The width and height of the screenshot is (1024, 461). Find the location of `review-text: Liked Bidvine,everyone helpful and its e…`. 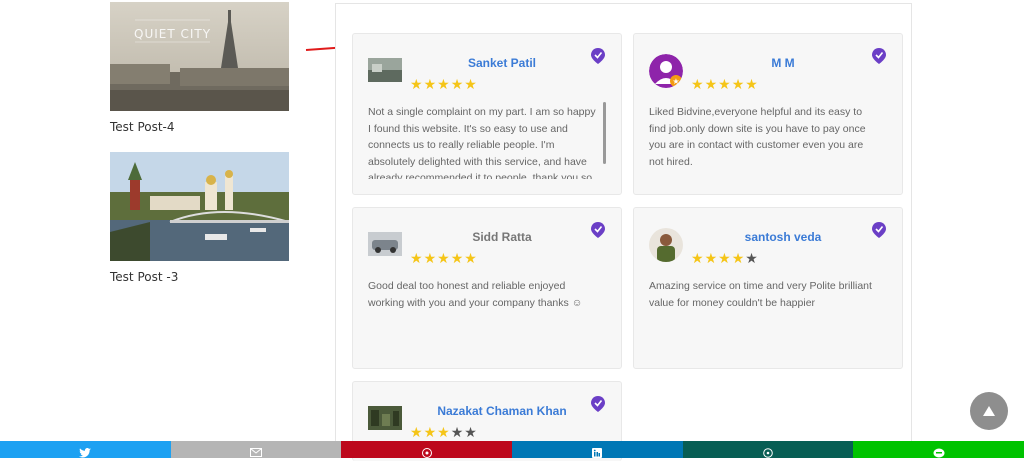

review-text: Liked Bidvine,everyone helpful and its e… is located at coordinates (757, 137).